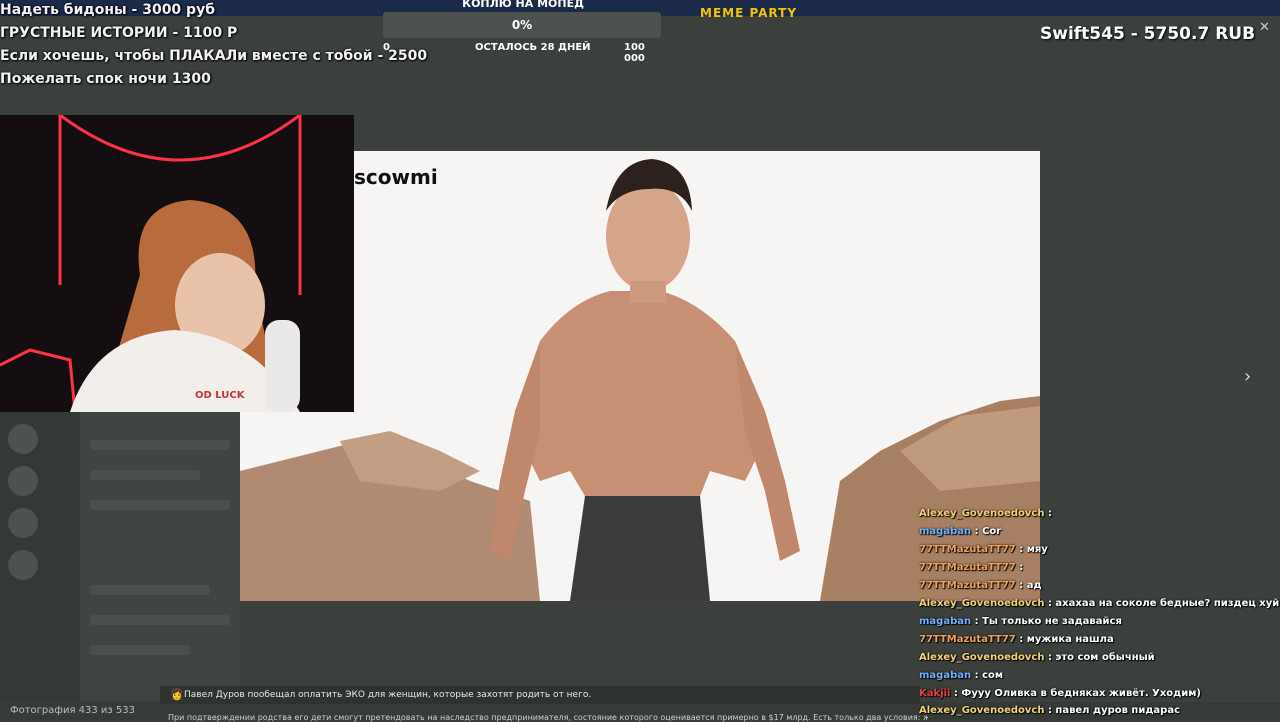 Image resolution: width=1280 pixels, height=722 pixels. I want to click on chat-message: magaban : Cor, so click(960, 531).